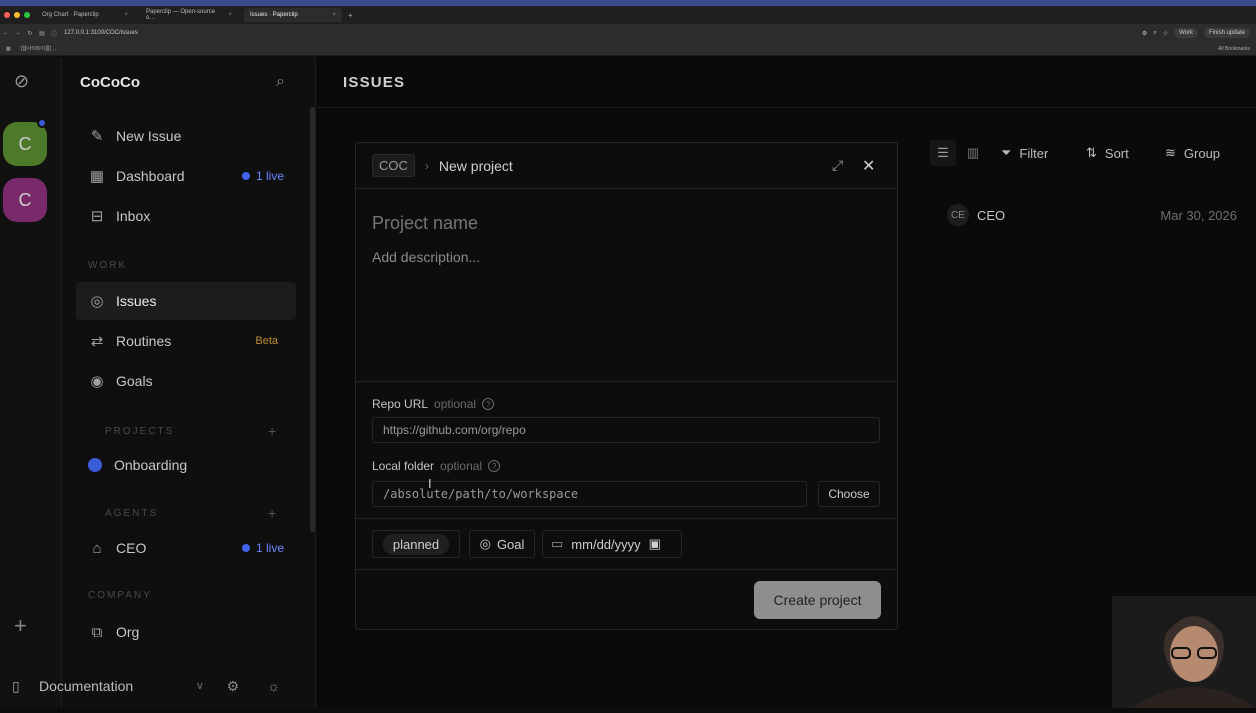 Image resolution: width=1256 pixels, height=713 pixels. What do you see at coordinates (18, 33) in the screenshot?
I see `forward-icon: →` at bounding box center [18, 33].